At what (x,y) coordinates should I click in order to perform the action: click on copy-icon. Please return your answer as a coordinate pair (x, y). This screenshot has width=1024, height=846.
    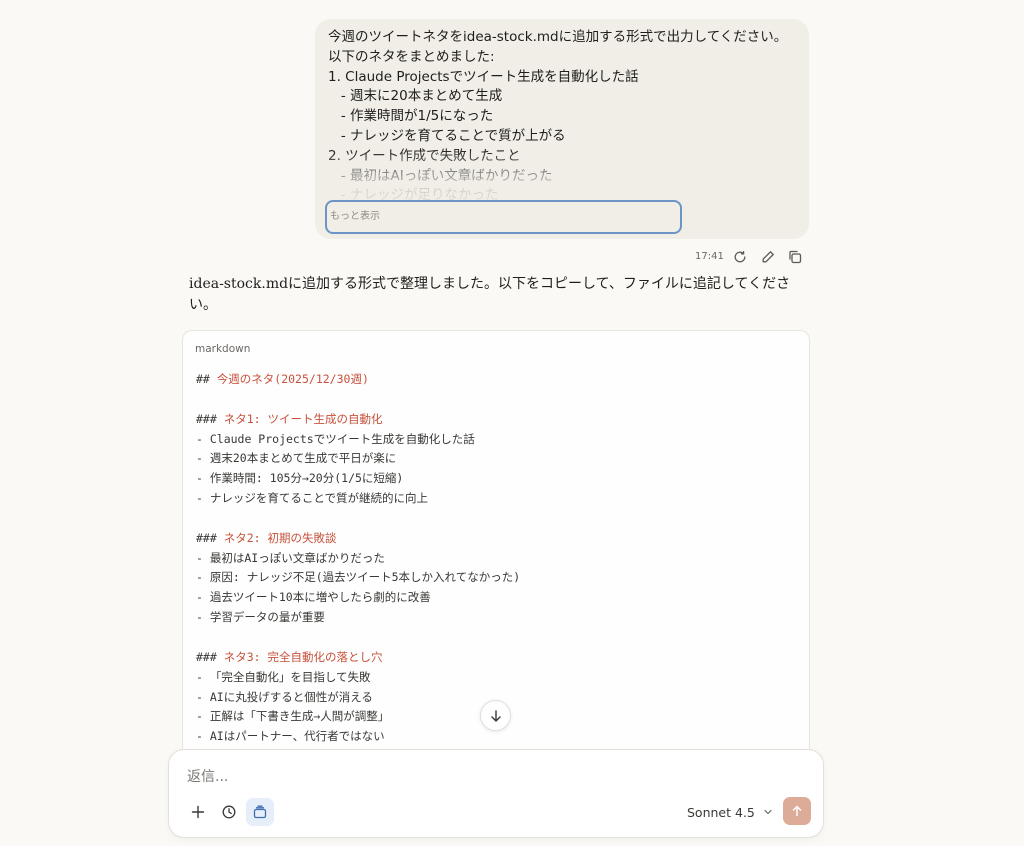
    Looking at the image, I should click on (795, 257).